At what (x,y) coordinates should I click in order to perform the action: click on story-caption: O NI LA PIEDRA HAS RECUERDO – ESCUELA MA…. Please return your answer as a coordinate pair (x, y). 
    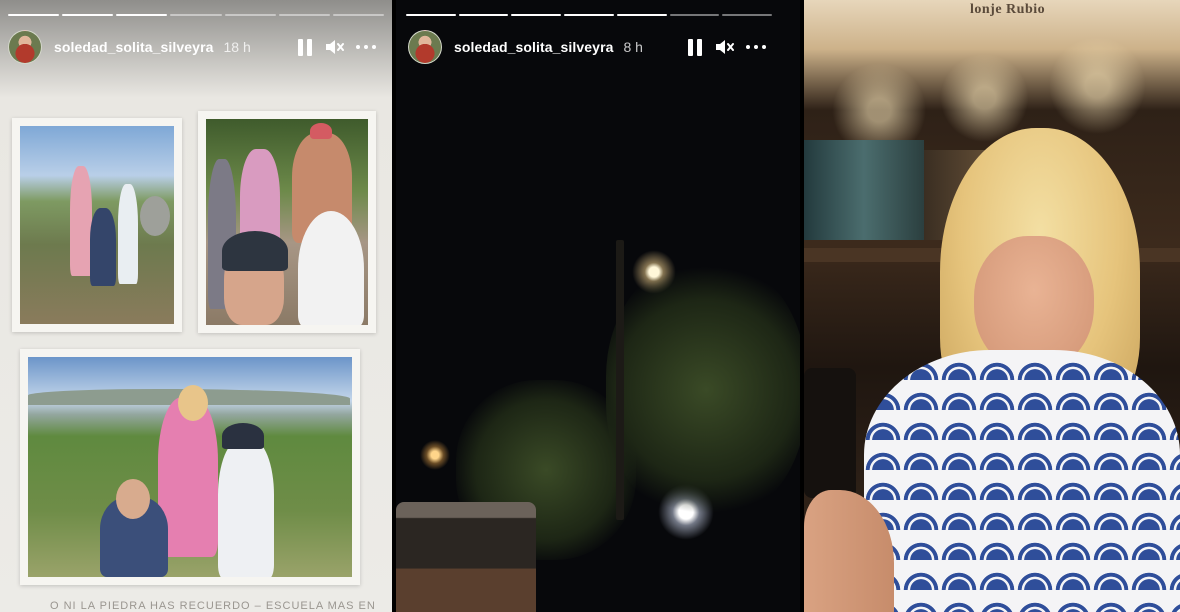
    Looking at the image, I should click on (213, 606).